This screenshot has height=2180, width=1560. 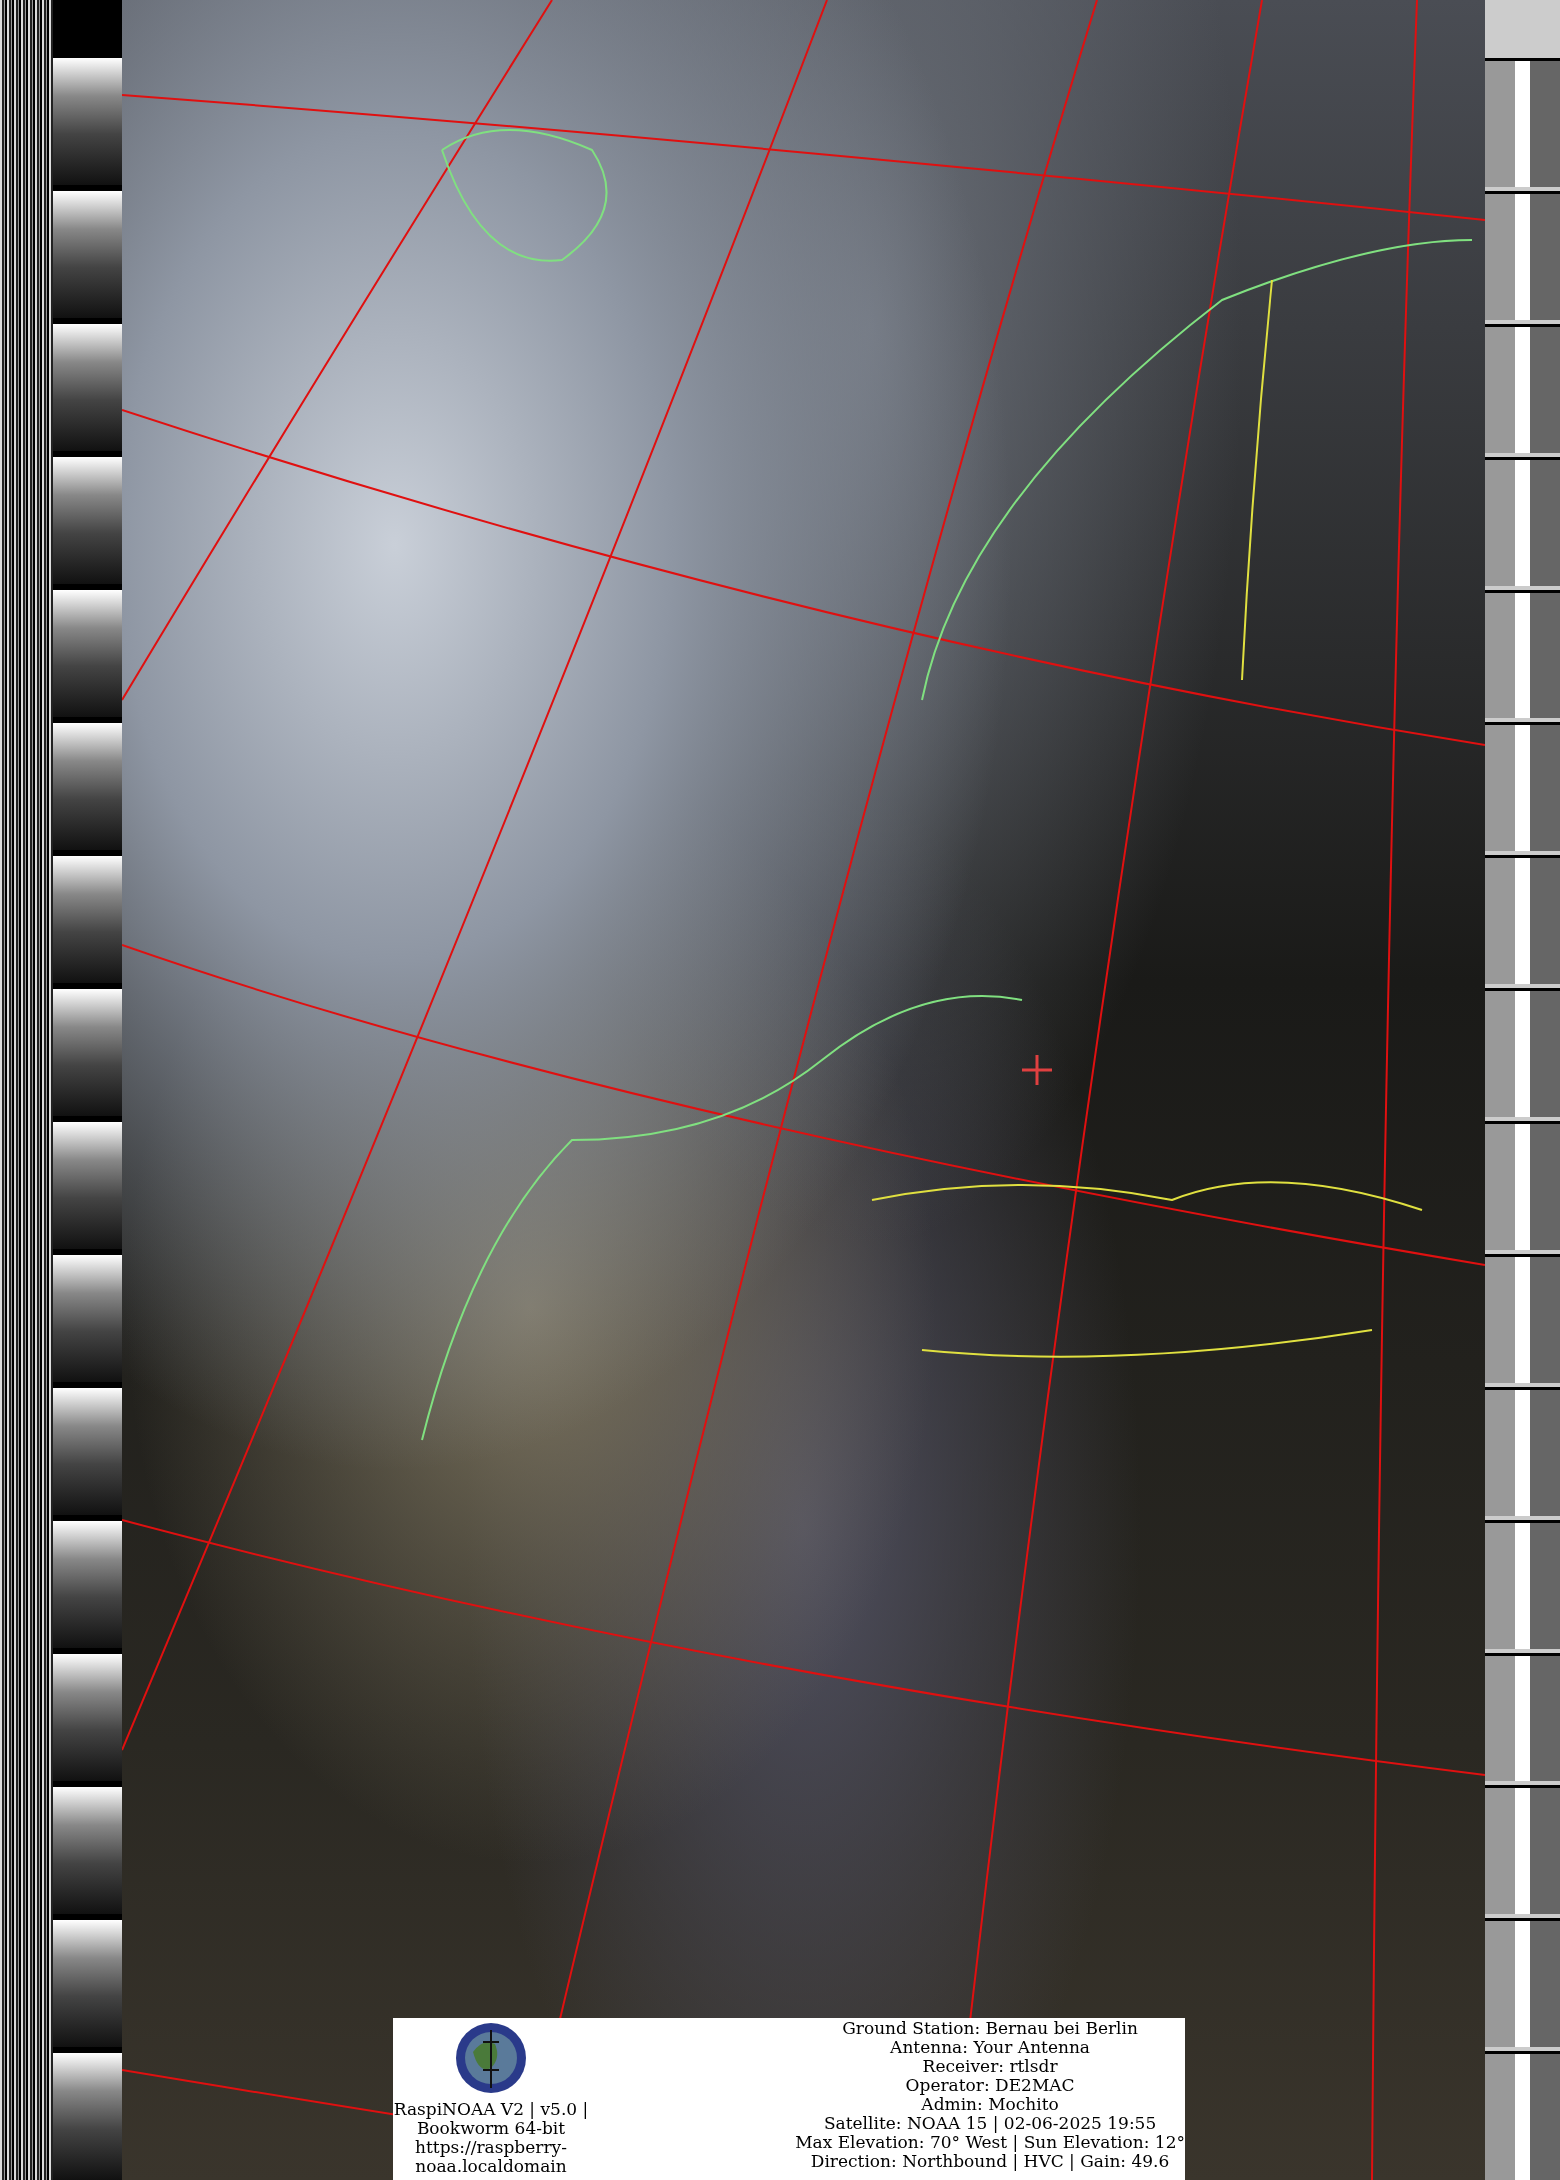 I want to click on station-info-text: Bookworm 64-bit, so click(x=491, y=2128).